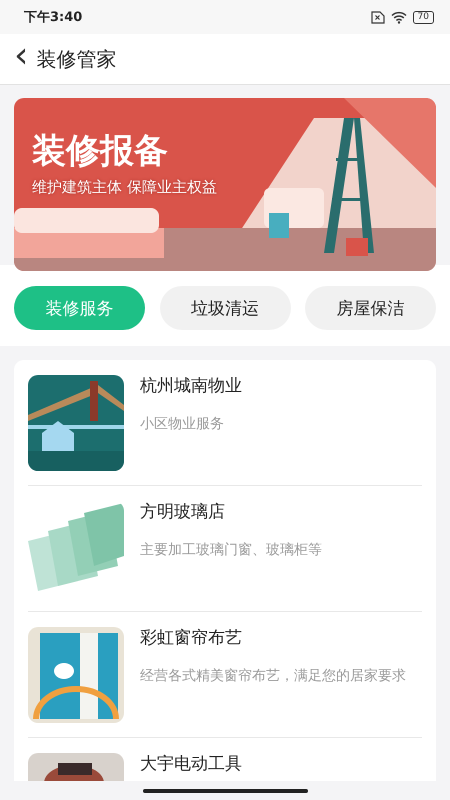 The image size is (450, 800). I want to click on back-button: ‹, so click(18, 59).